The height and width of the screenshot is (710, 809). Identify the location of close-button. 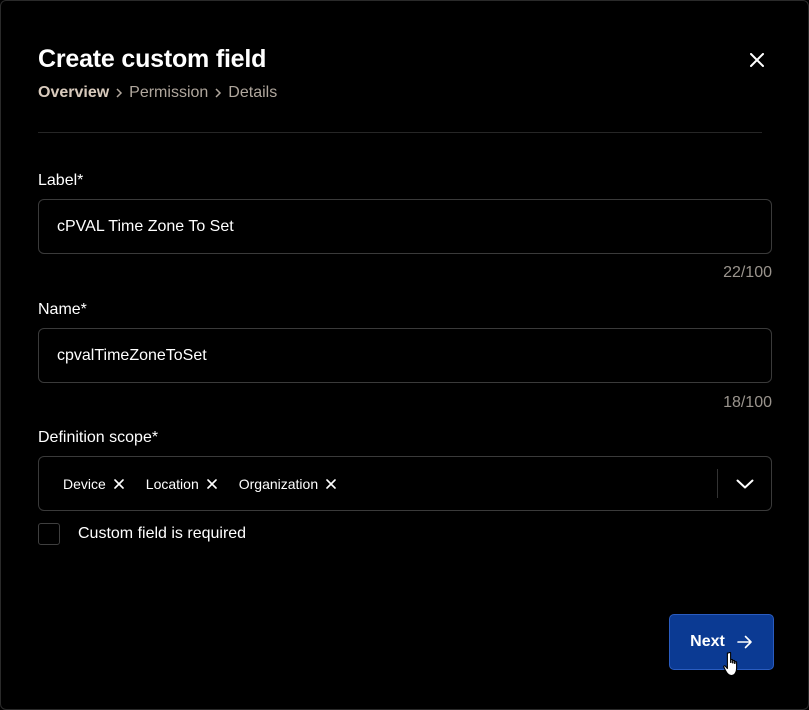
(757, 60).